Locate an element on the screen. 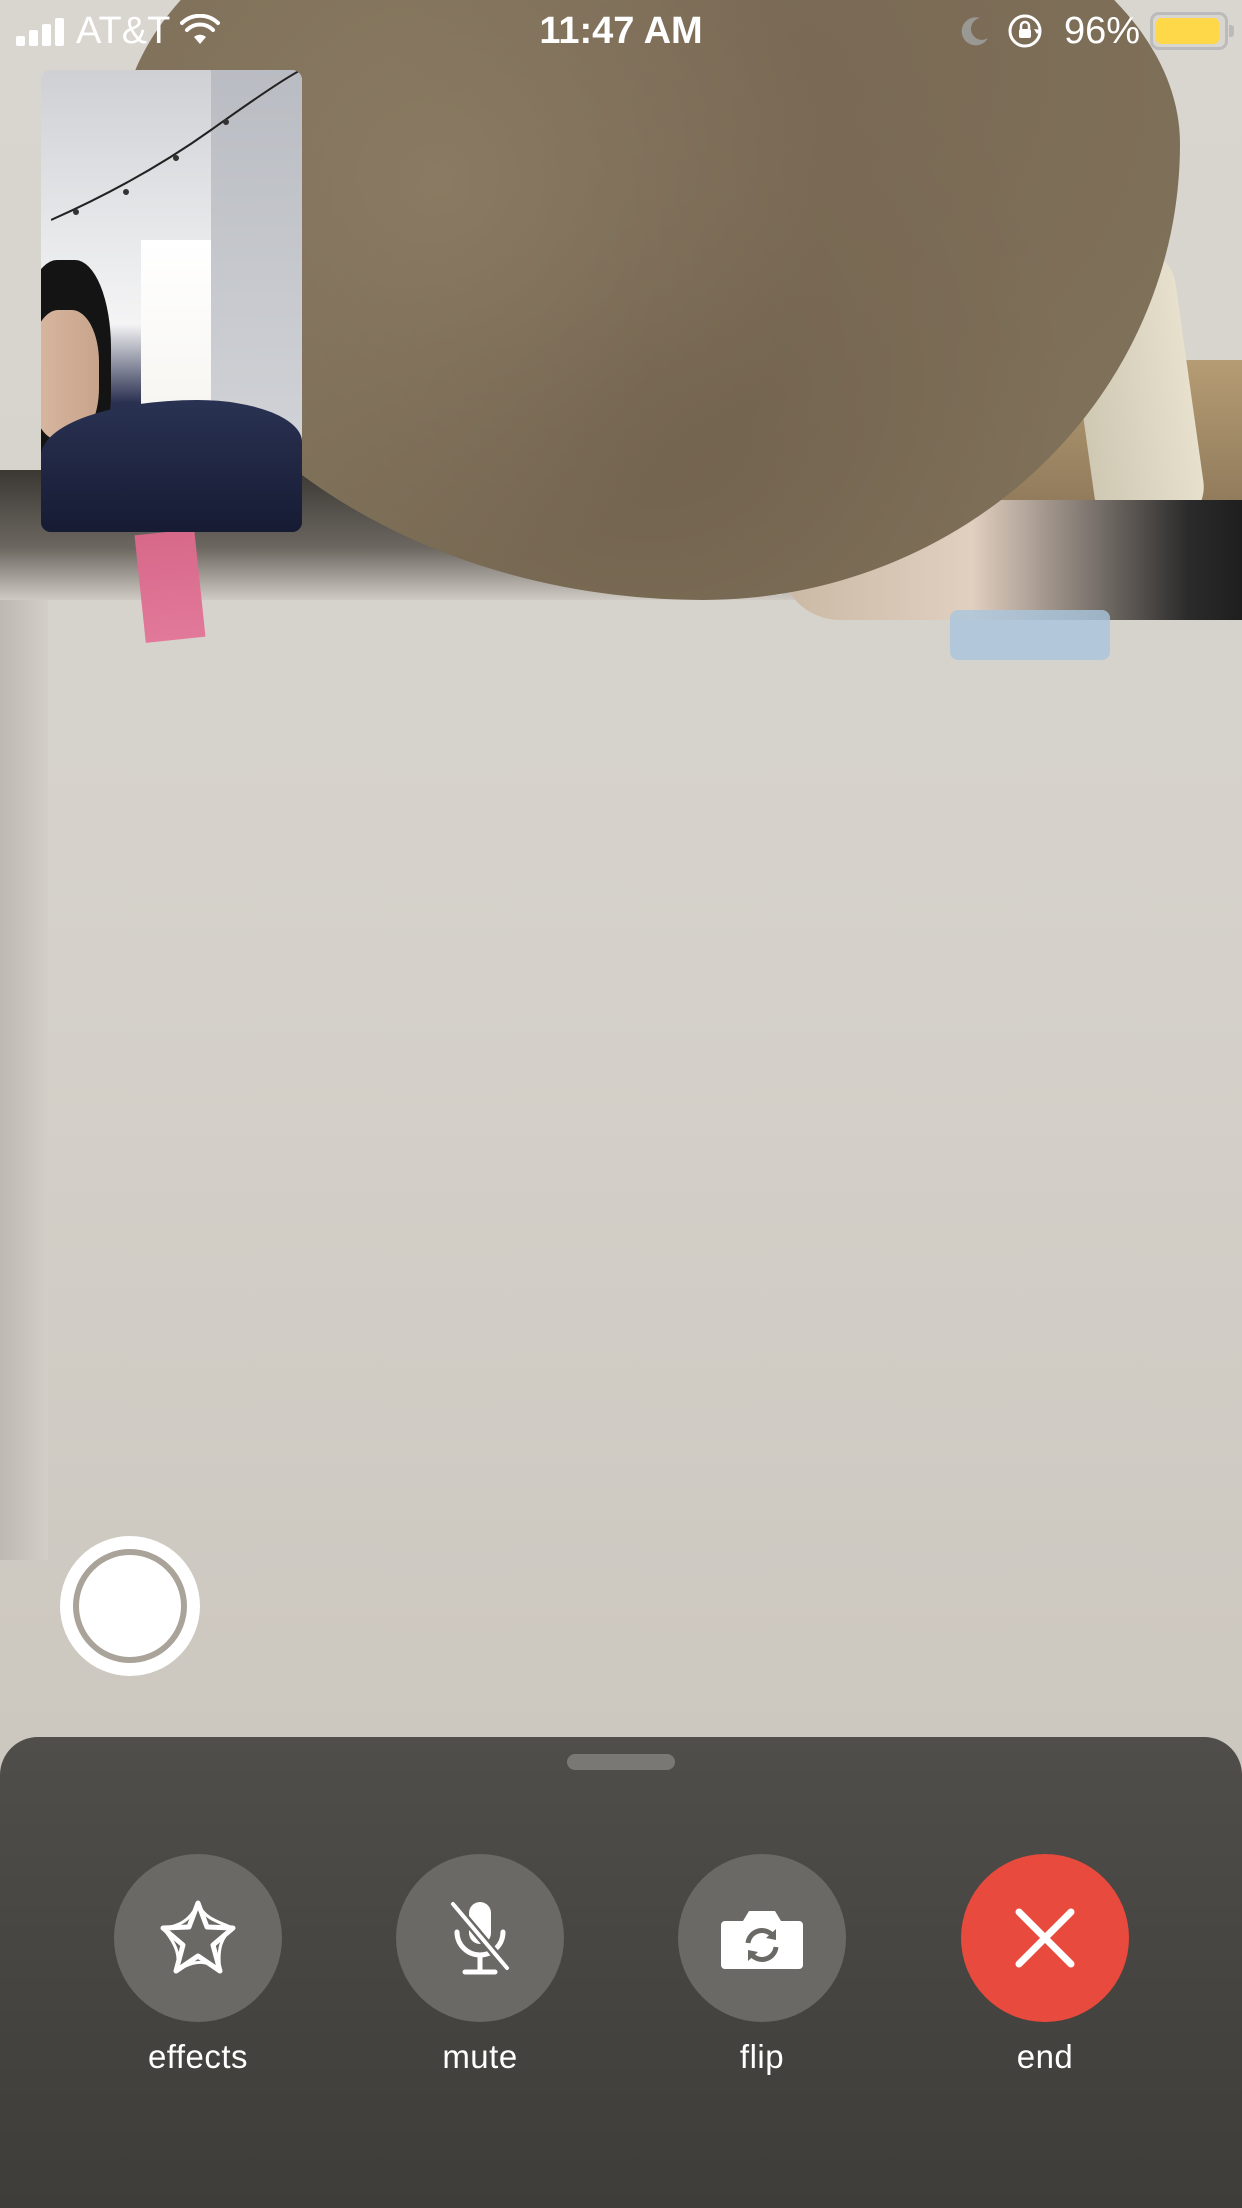 This screenshot has width=1242, height=2208. mute-button is located at coordinates (480, 1938).